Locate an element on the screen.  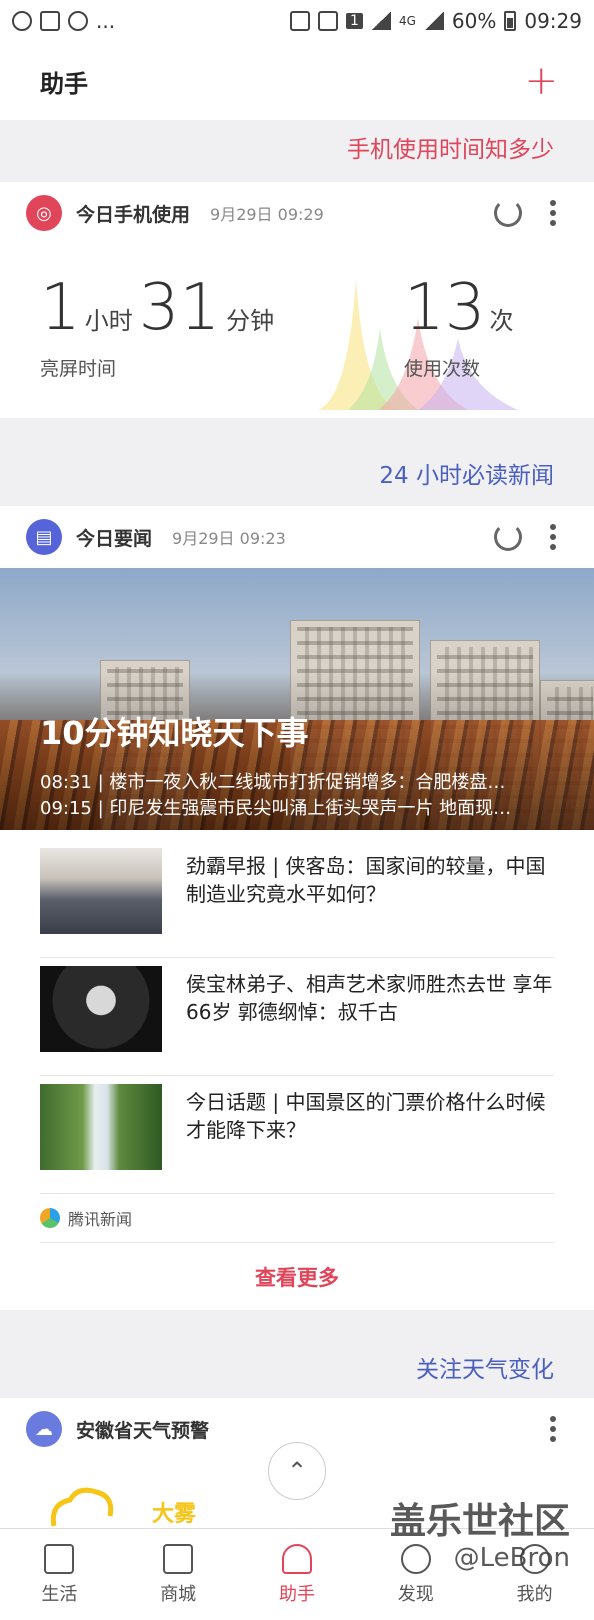
nav-item-life: 生活 is located at coordinates (59, 1574).